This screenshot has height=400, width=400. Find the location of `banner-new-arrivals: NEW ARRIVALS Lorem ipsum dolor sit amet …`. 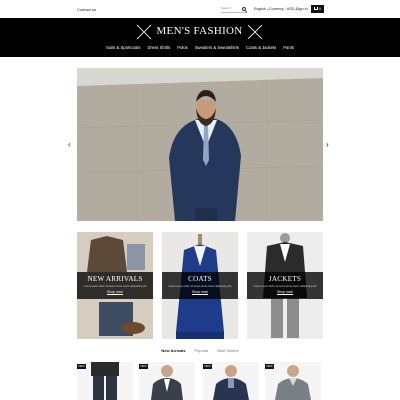

banner-new-arrivals: NEW ARRIVALS Lorem ipsum dolor sit amet … is located at coordinates (115, 285).